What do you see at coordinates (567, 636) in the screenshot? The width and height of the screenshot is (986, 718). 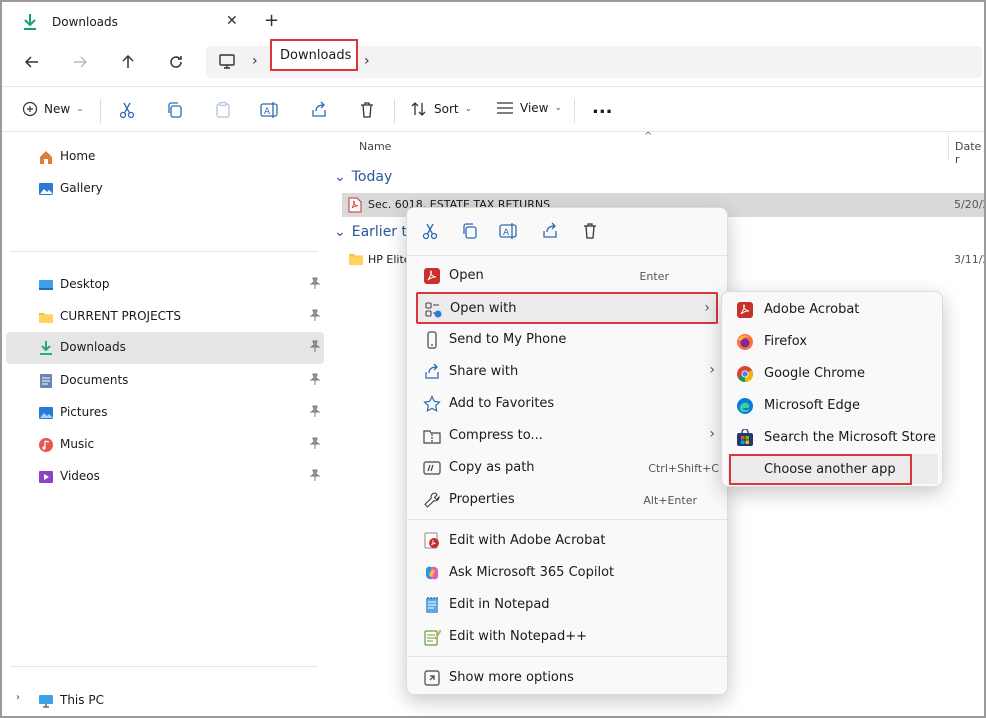 I see `menu-item-edit-notepadpp: Edit with Notepad++` at bounding box center [567, 636].